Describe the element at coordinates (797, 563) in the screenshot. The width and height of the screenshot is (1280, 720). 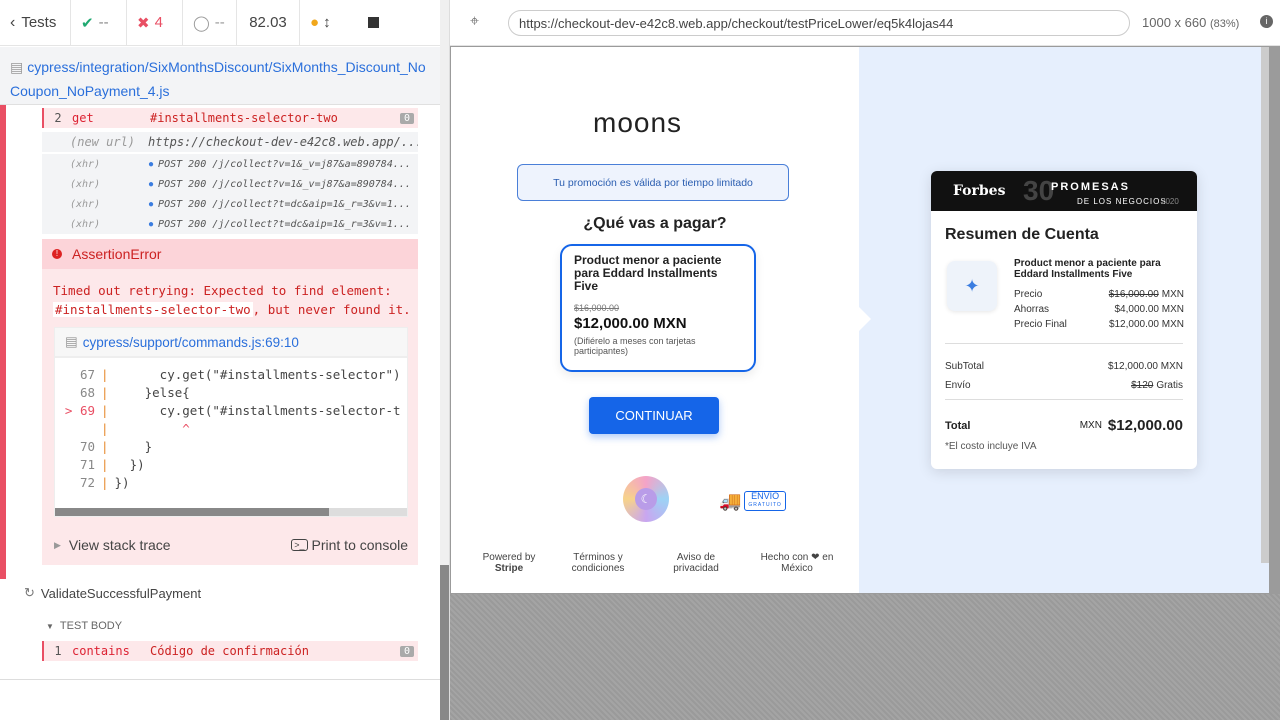
I see `footer-made-in-mexico: Hecho con ❤ en México` at that location.